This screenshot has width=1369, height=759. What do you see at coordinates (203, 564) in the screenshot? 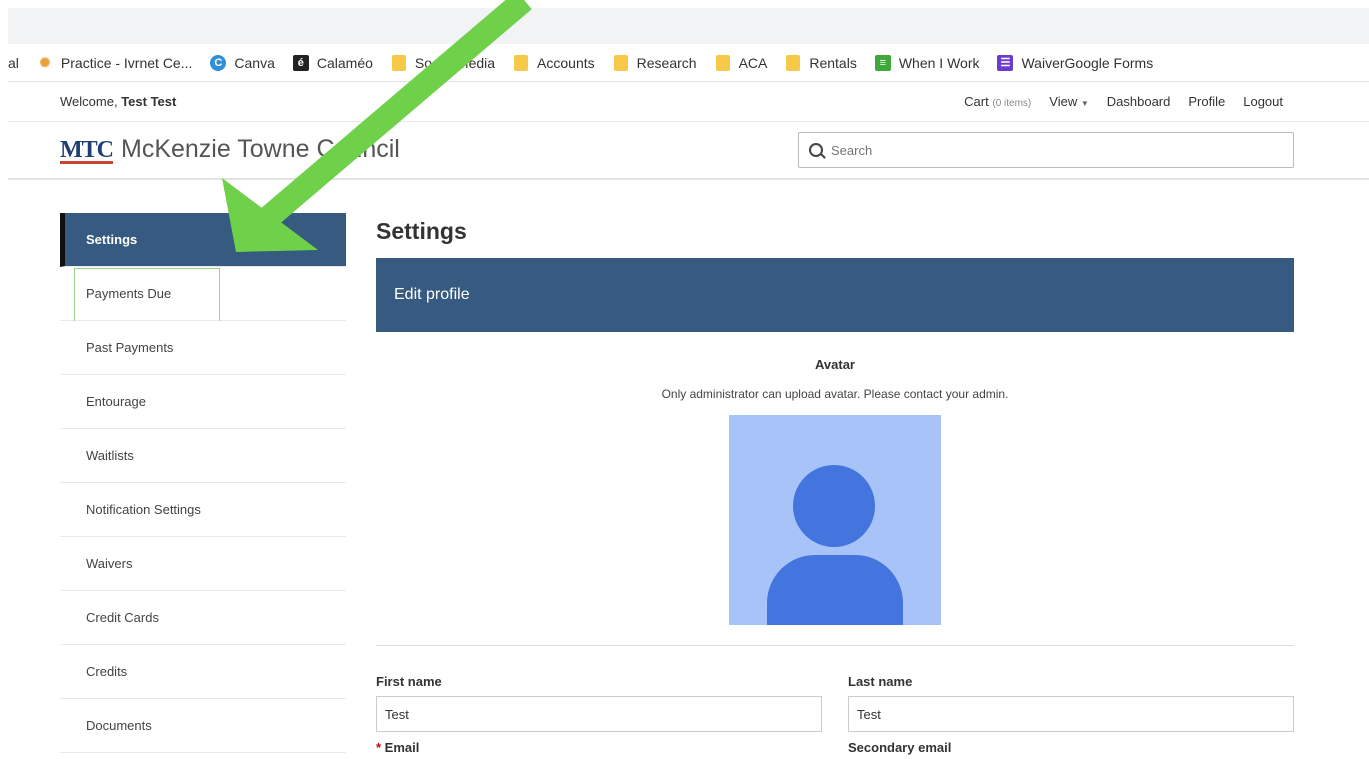
I see `sidebar-item-waivers: Waivers` at bounding box center [203, 564].